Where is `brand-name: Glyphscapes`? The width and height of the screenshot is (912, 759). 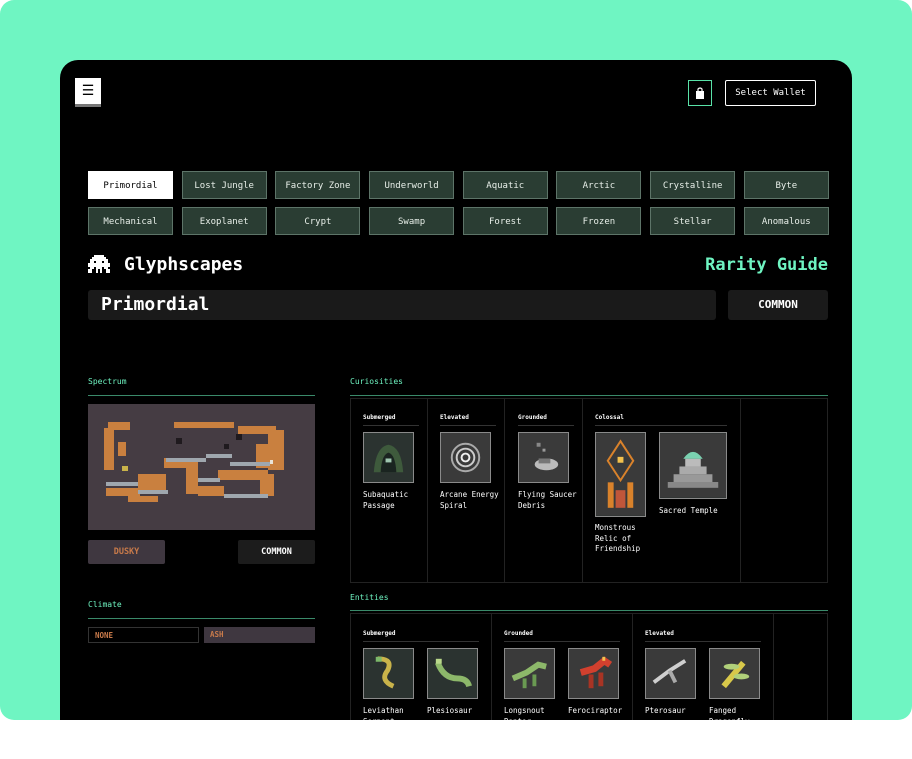
brand-name: Glyphscapes is located at coordinates (184, 264).